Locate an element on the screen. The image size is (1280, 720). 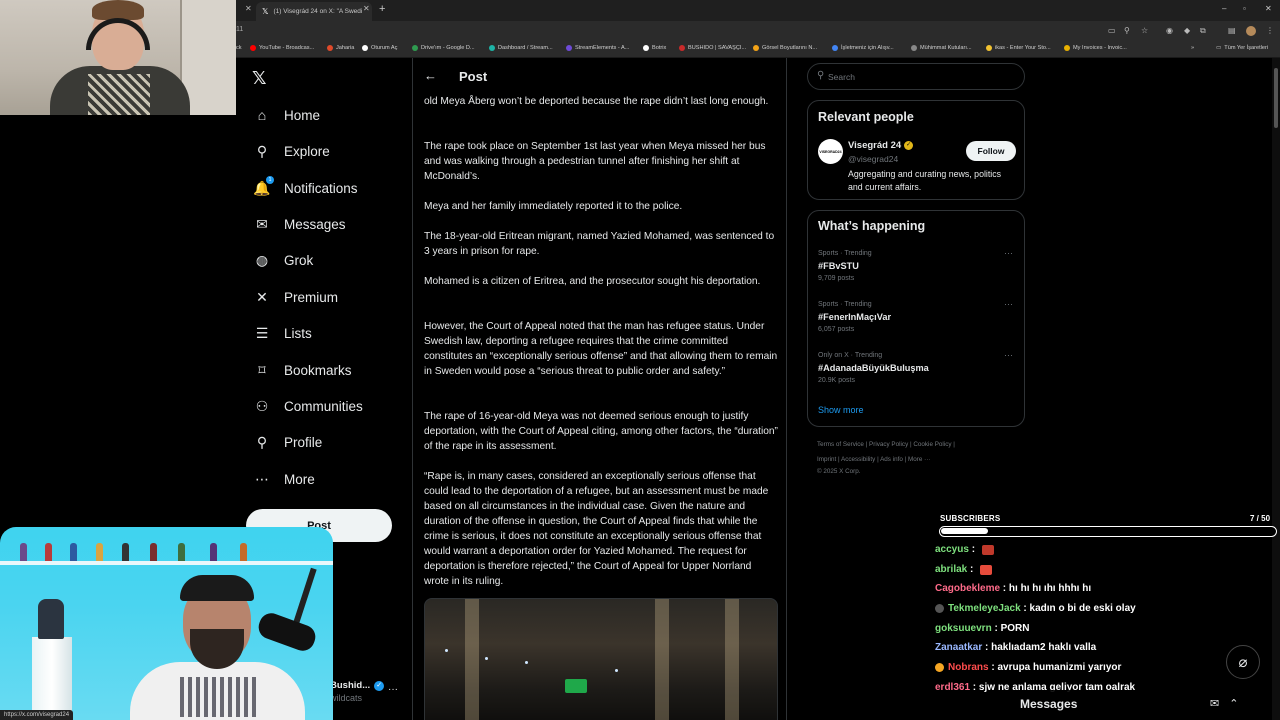
bookmark-item: Oturum Aç is located at coordinates (379, 48).